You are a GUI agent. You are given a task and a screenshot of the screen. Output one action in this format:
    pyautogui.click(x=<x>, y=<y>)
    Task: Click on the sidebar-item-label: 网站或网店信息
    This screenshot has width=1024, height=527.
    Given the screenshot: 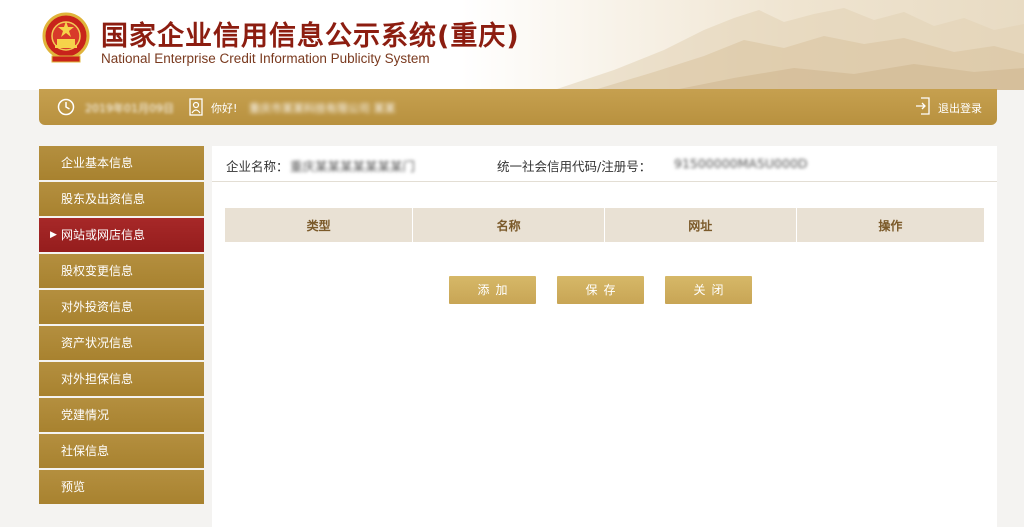 What is the action you would take?
    pyautogui.click(x=103, y=235)
    